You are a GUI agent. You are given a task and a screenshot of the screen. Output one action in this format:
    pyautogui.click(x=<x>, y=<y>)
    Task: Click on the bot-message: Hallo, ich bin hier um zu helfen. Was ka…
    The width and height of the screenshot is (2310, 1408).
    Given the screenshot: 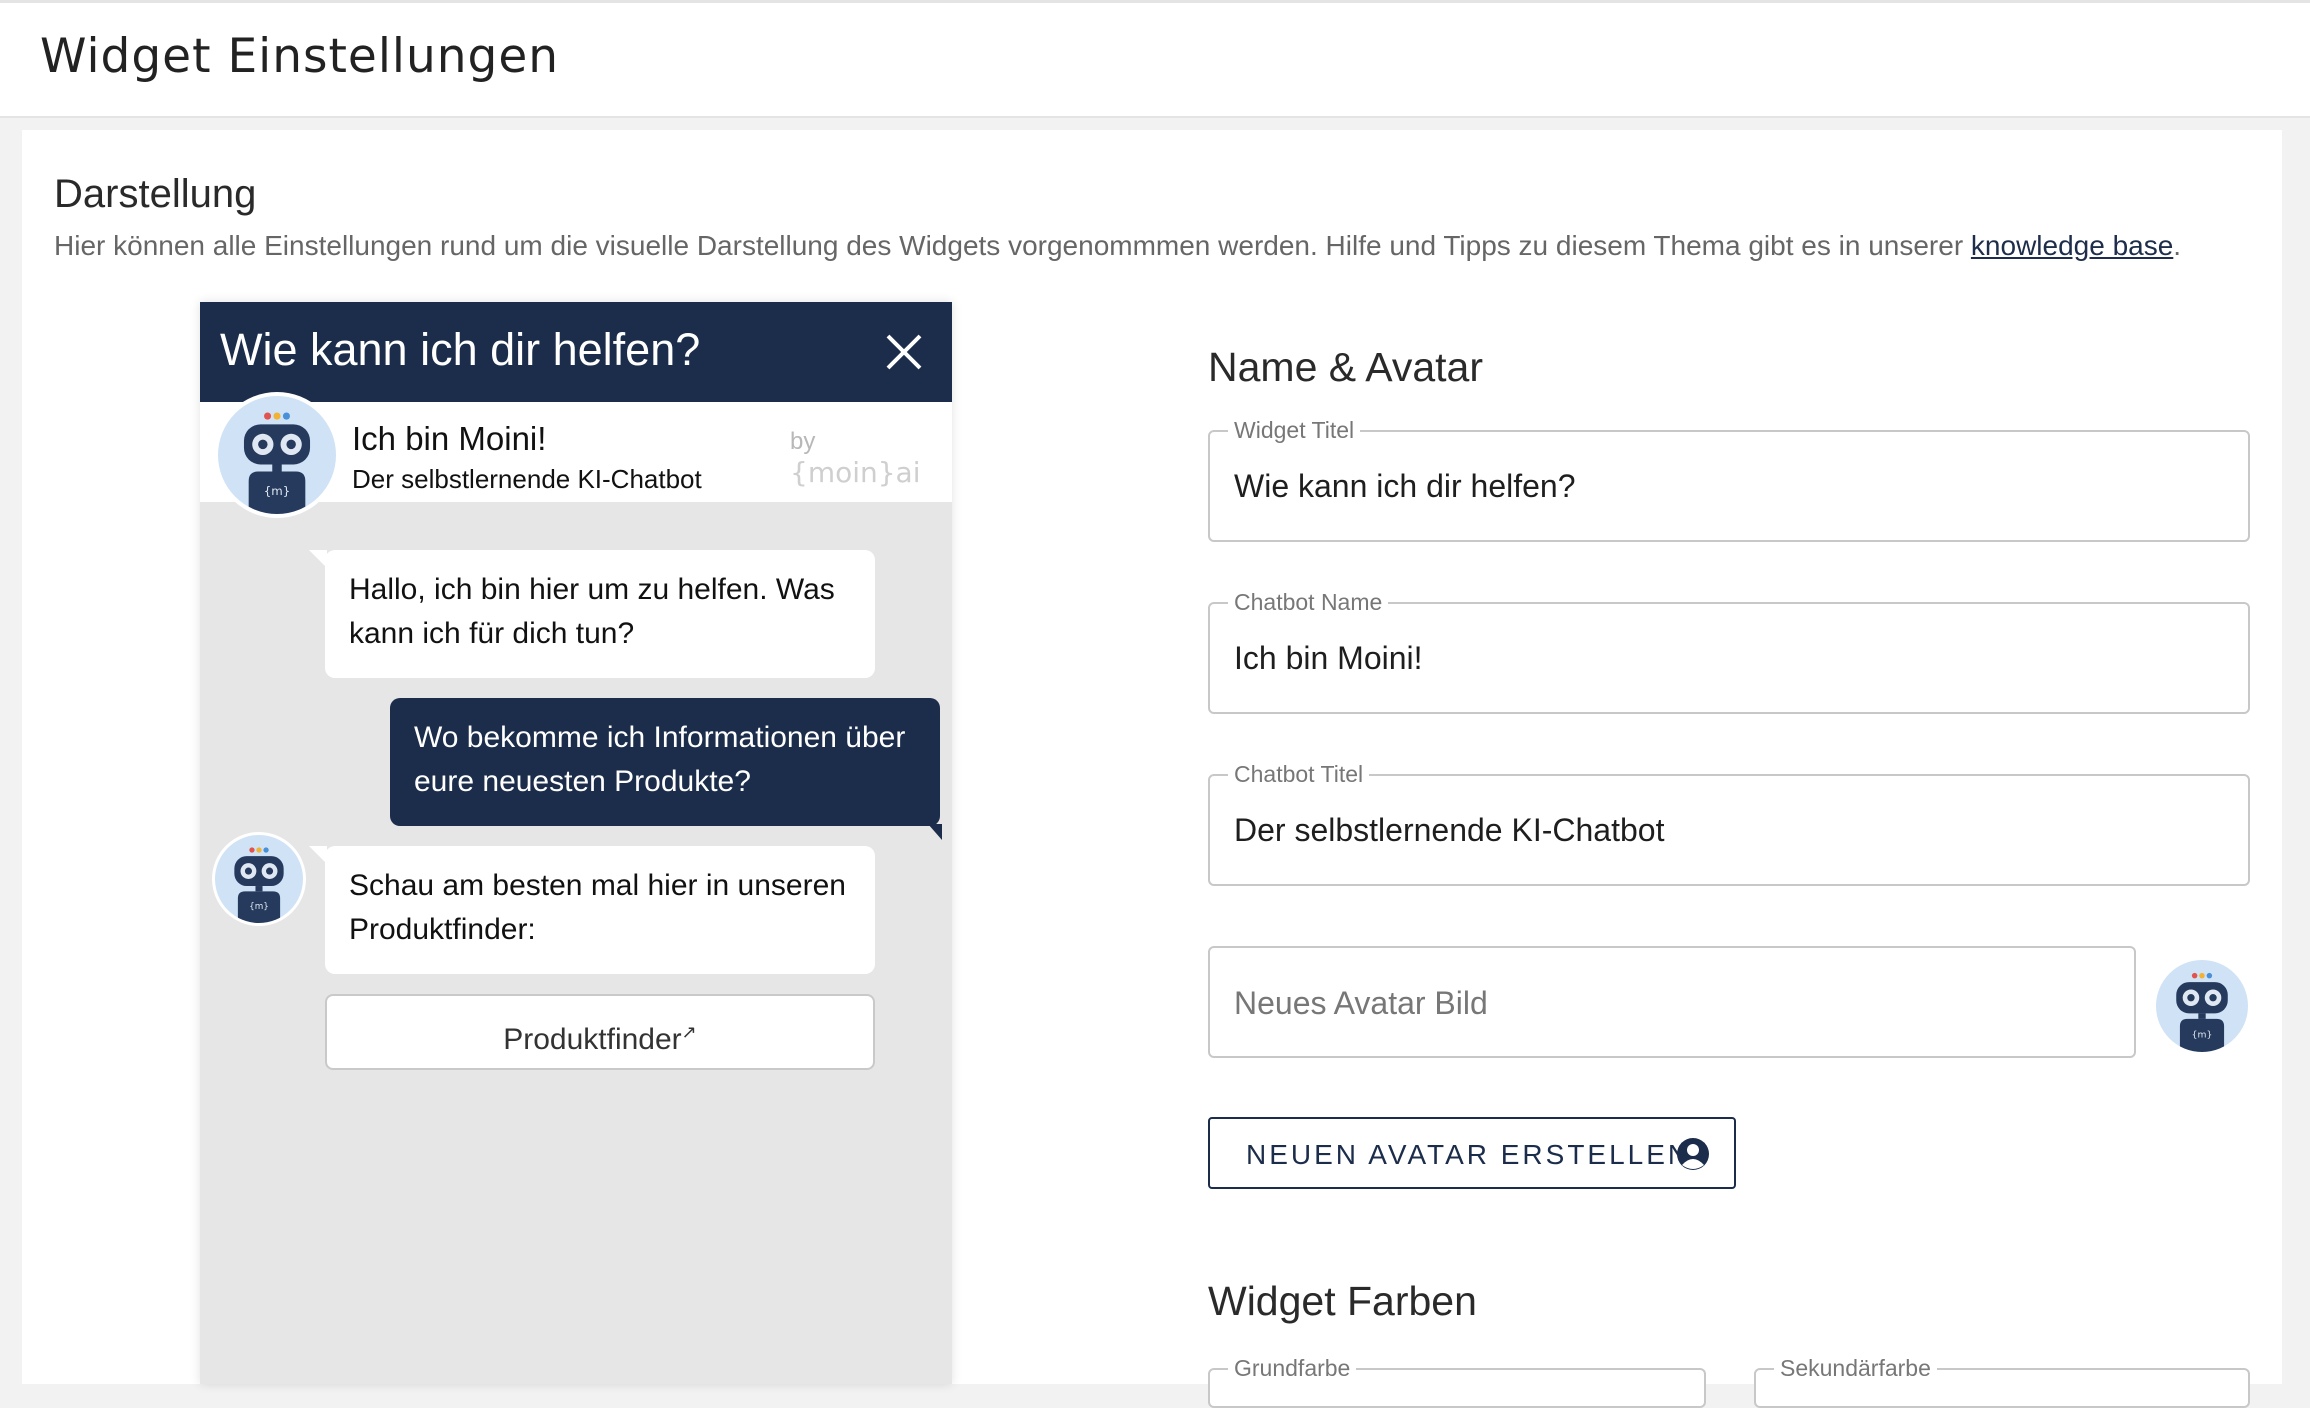 What is the action you would take?
    pyautogui.click(x=592, y=614)
    